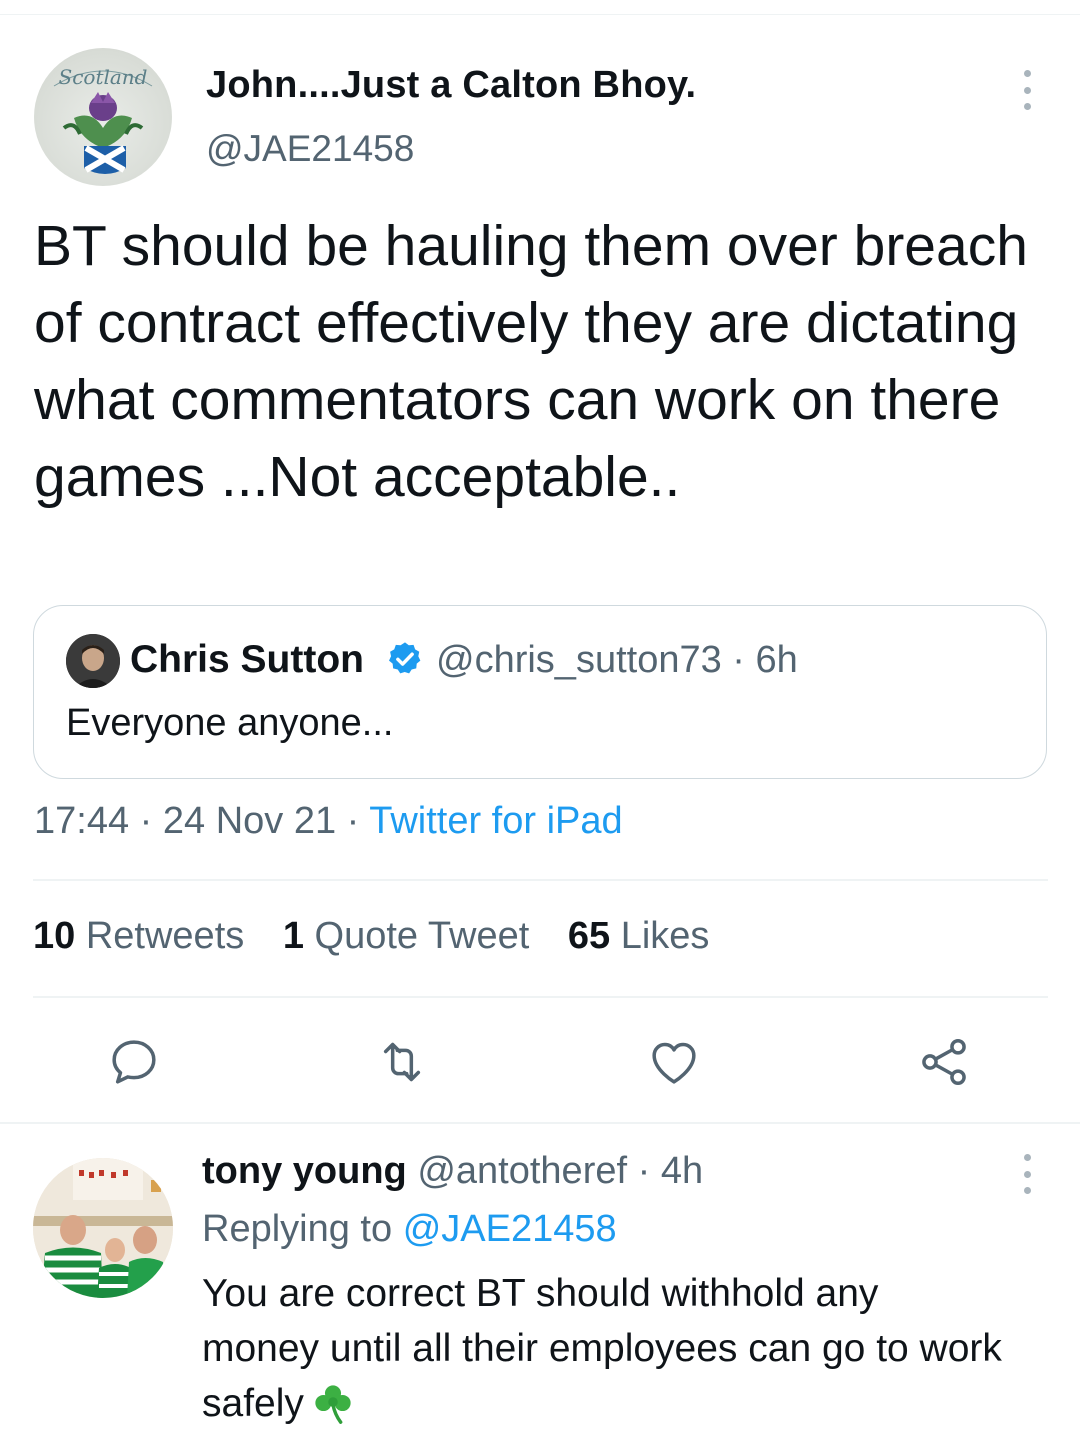 This screenshot has height=1455, width=1080. Describe the element at coordinates (405, 658) in the screenshot. I see `verified-badge-icon` at that location.